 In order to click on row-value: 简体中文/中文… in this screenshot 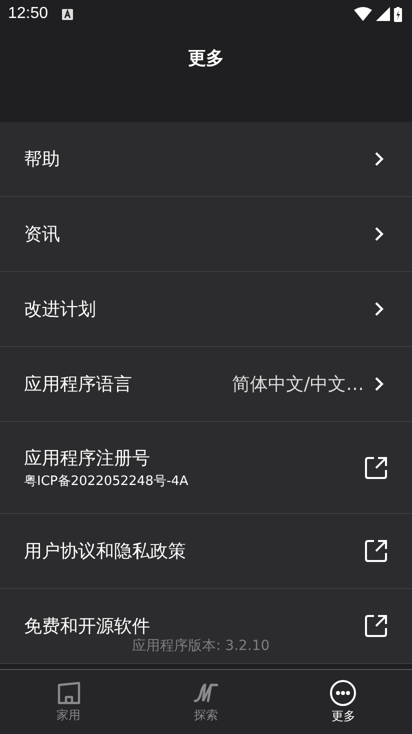, I will do `click(298, 384)`.